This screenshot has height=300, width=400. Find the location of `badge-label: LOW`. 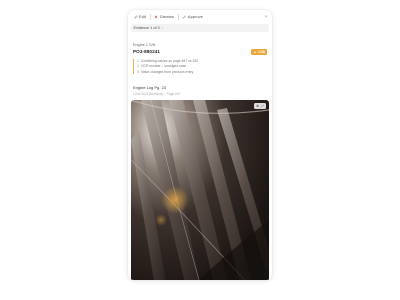

badge-label: LOW is located at coordinates (261, 51).